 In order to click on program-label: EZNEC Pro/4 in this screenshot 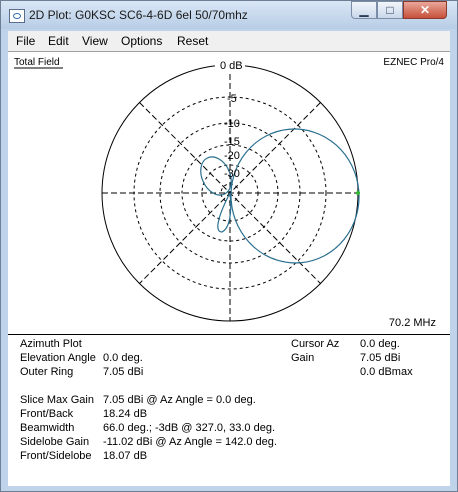, I will do `click(413, 62)`.